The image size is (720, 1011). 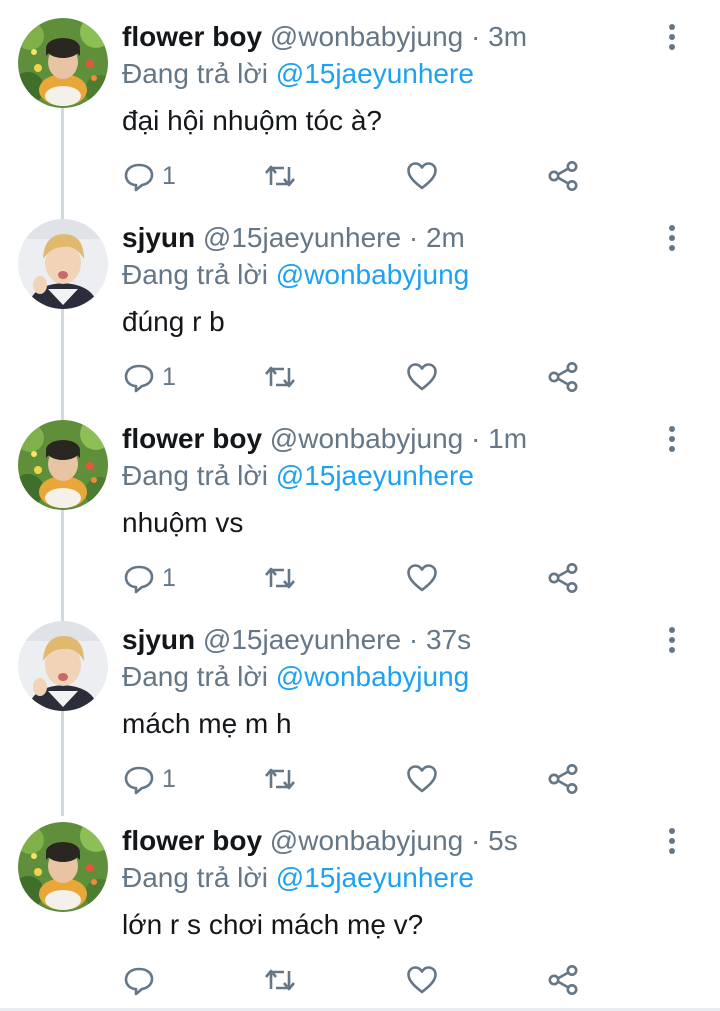 What do you see at coordinates (357, 176) in the screenshot?
I see `tweet-actions: 1` at bounding box center [357, 176].